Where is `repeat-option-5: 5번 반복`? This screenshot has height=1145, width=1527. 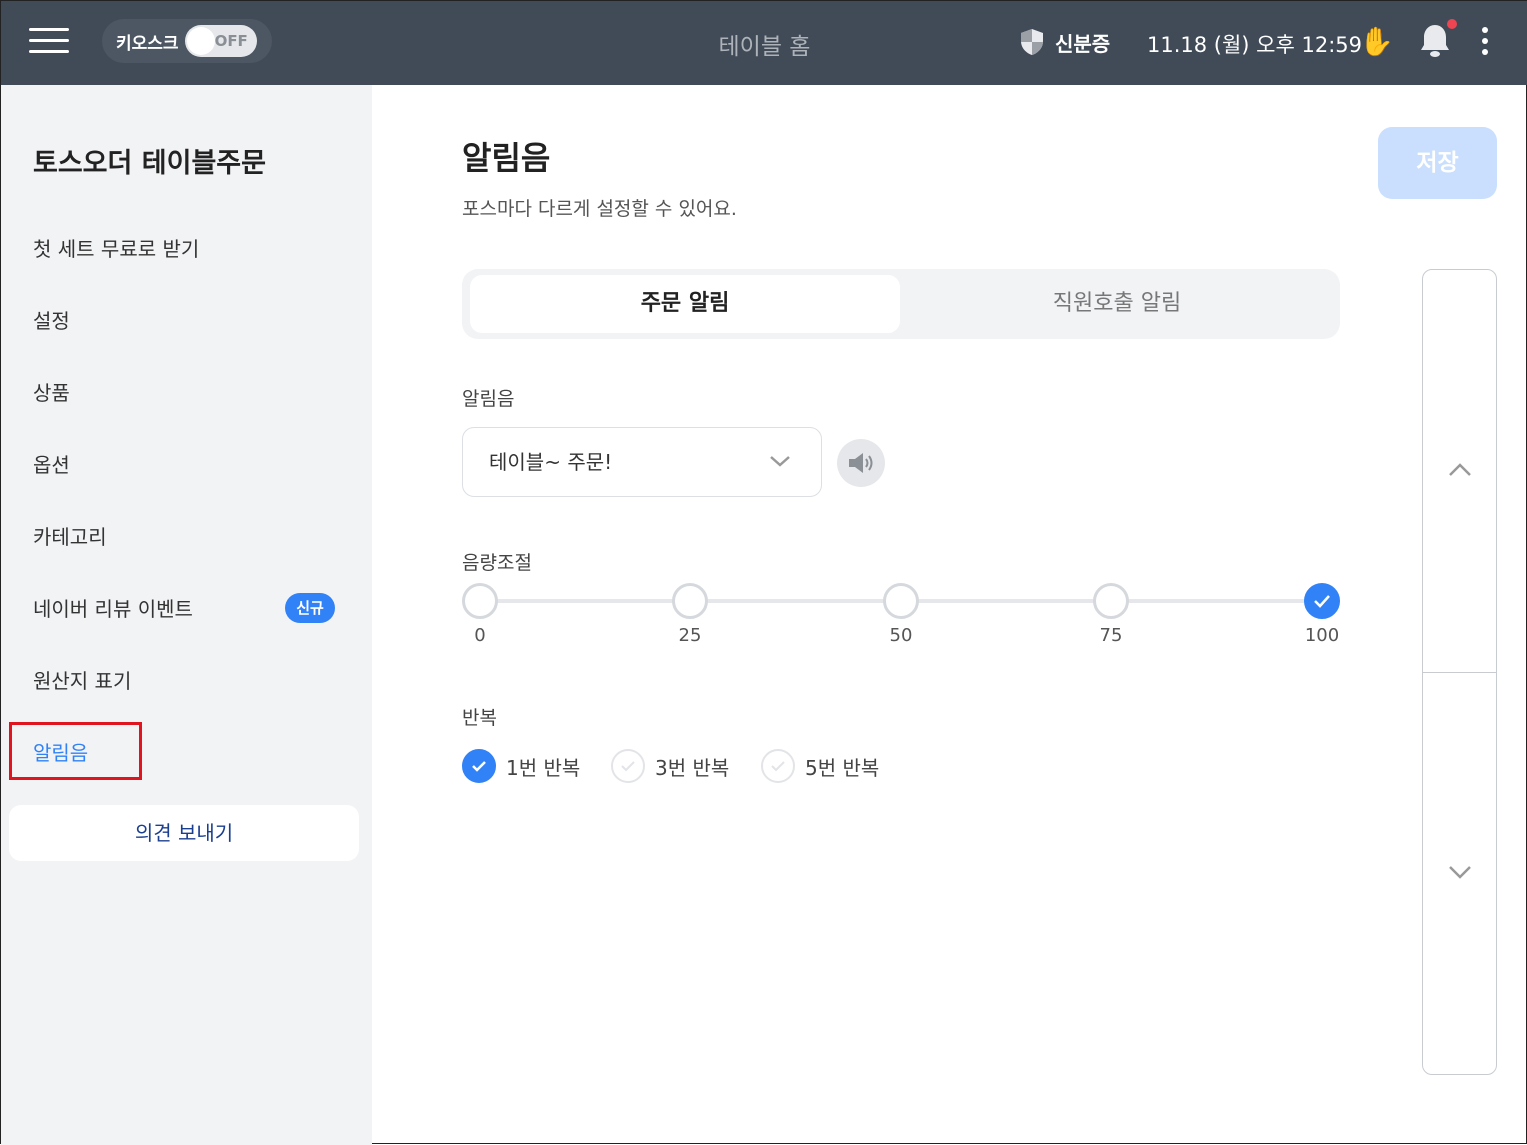
repeat-option-5: 5번 반복 is located at coordinates (820, 766).